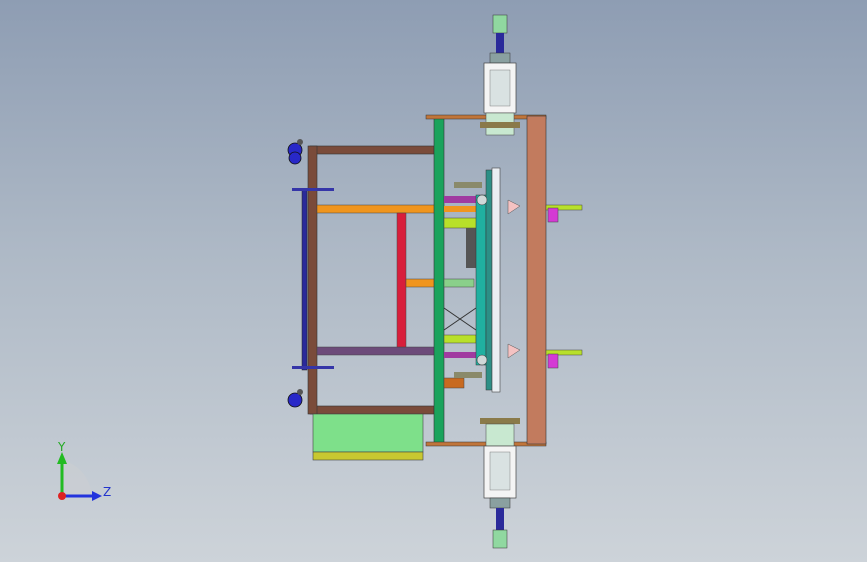  I want to click on green-base-box, so click(368, 437).